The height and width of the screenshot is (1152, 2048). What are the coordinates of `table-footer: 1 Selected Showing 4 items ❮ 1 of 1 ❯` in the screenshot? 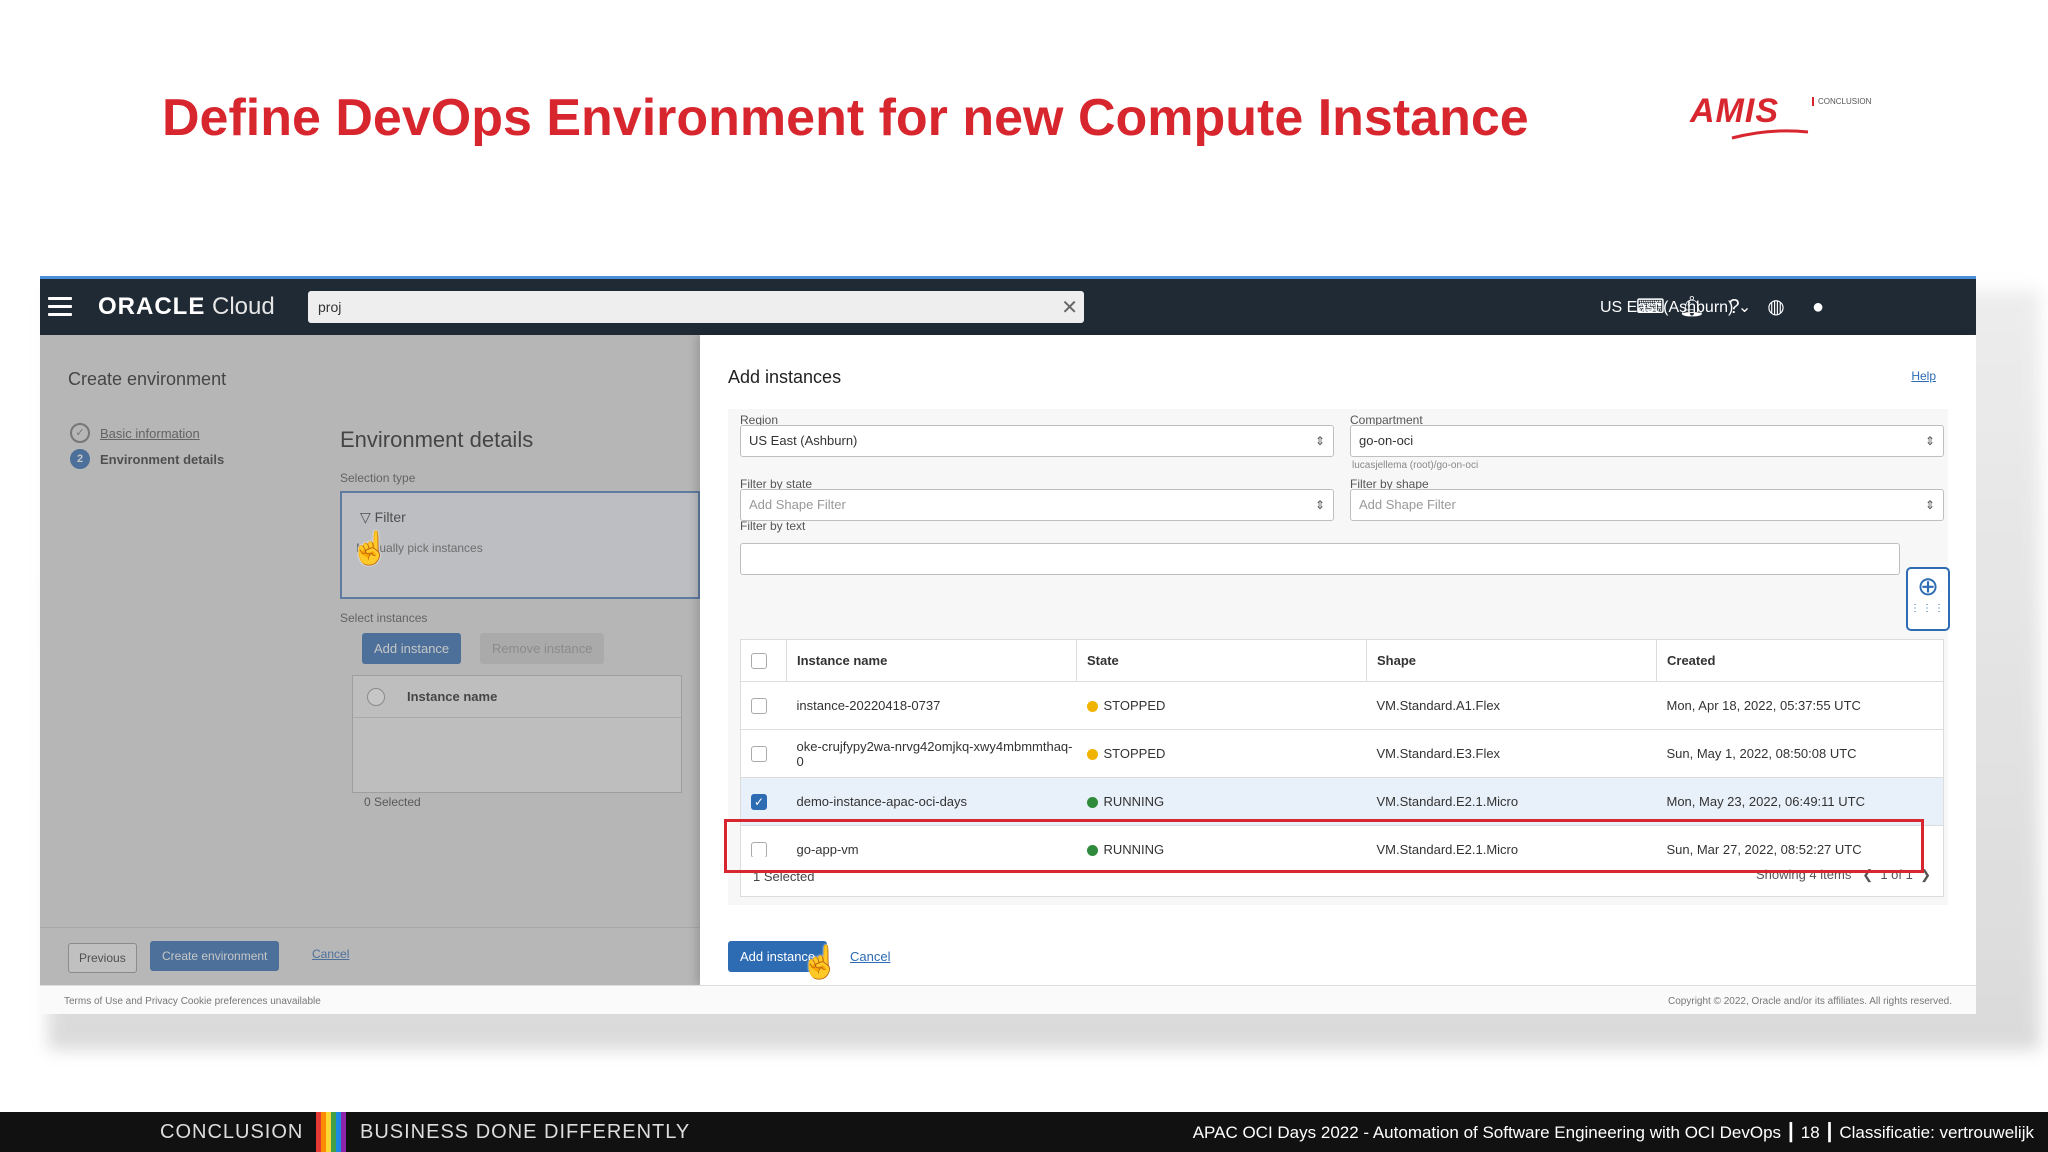 It's located at (1342, 877).